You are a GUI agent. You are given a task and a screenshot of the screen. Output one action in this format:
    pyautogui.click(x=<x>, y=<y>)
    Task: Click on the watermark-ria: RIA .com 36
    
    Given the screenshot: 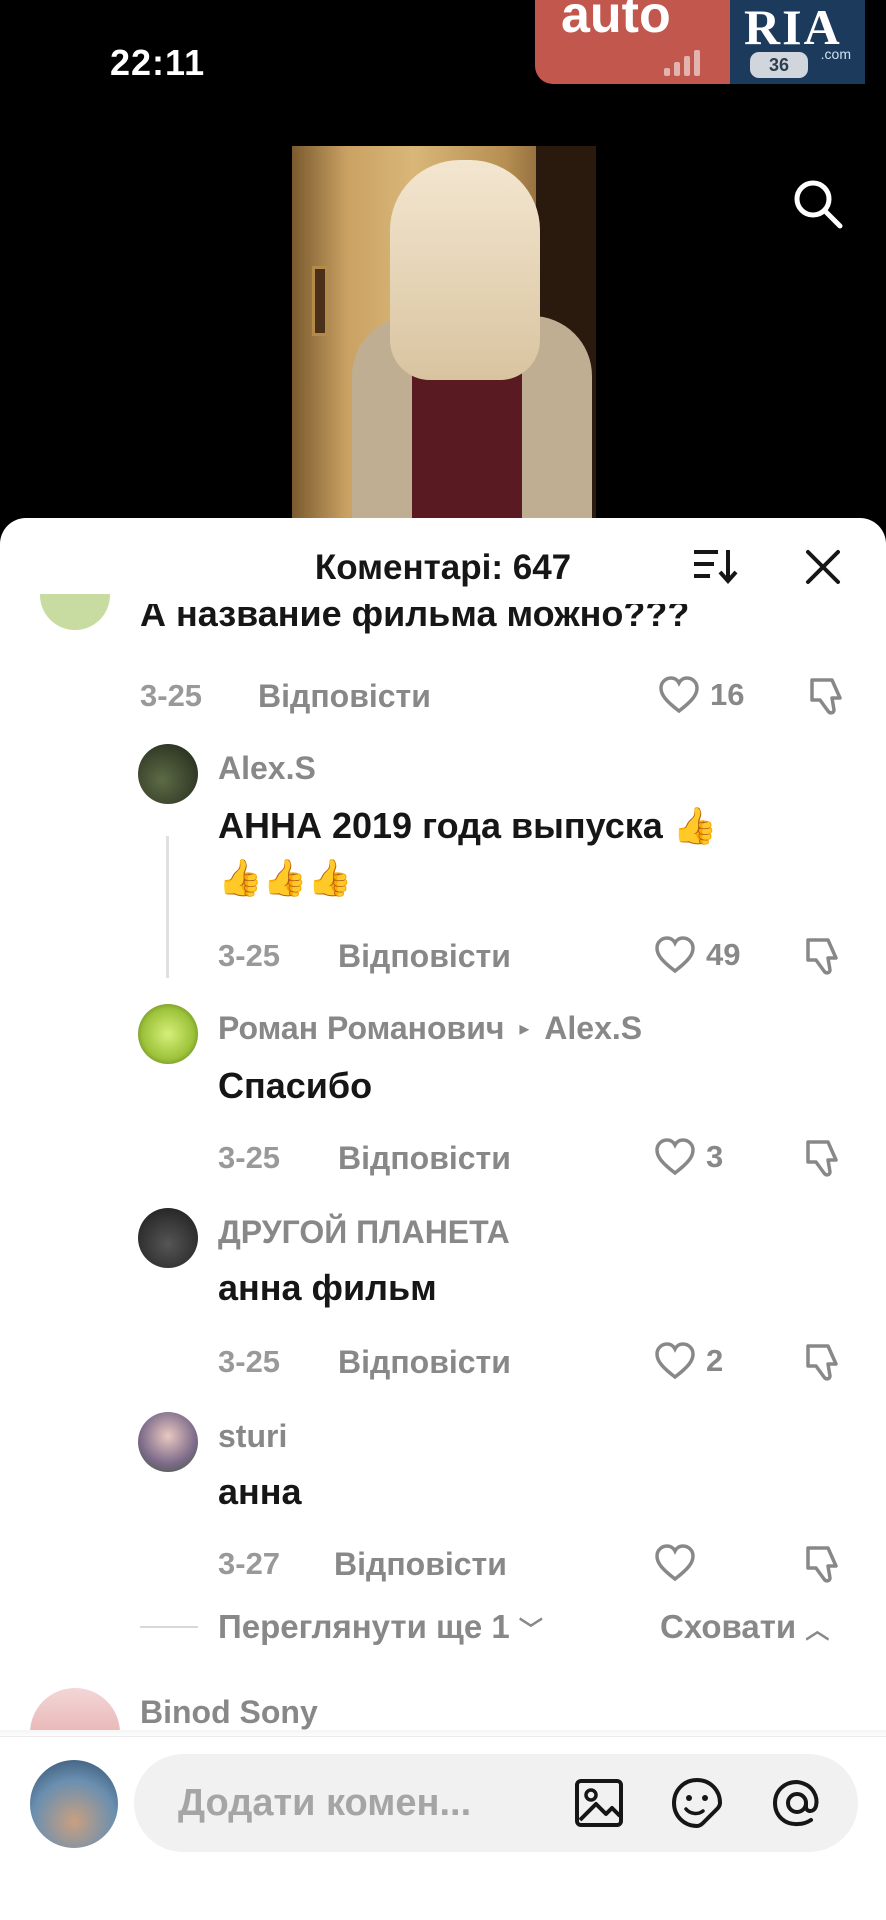 What is the action you would take?
    pyautogui.click(x=797, y=42)
    